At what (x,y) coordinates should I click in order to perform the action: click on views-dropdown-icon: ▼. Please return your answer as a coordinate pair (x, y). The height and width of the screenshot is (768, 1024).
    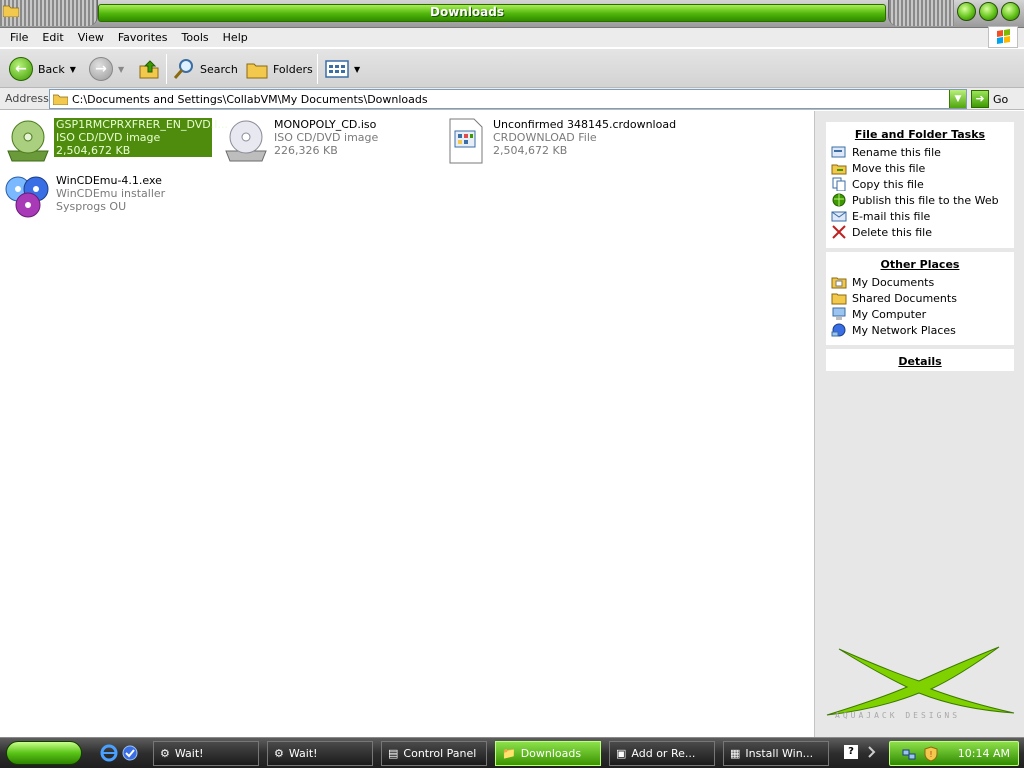
    Looking at the image, I should click on (357, 69).